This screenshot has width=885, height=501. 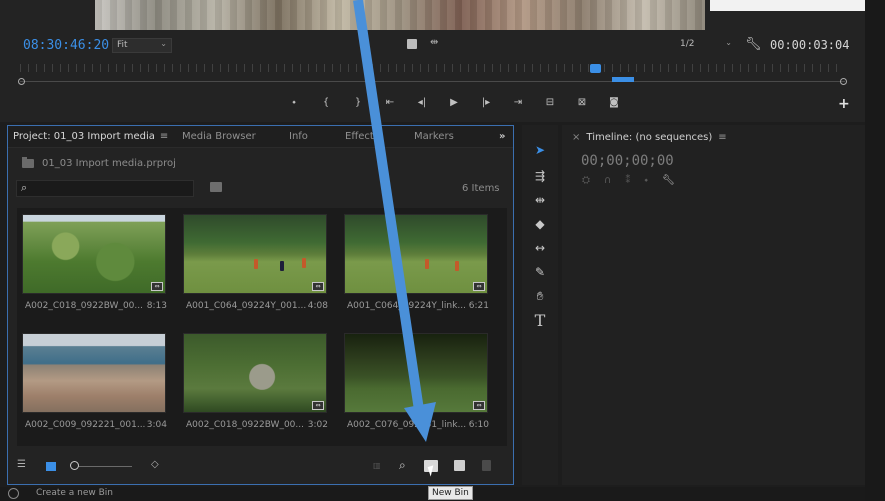 What do you see at coordinates (518, 103) in the screenshot?
I see `go-to-out-button: ⇥` at bounding box center [518, 103].